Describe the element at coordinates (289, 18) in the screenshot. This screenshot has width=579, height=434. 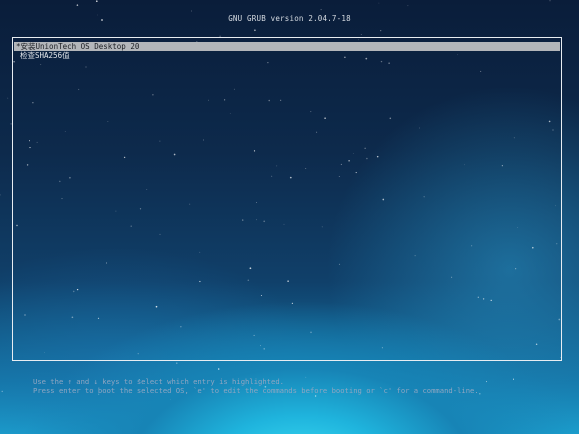
I see `grub-version-title: GNU GRUB version 2.04.7-18` at that location.